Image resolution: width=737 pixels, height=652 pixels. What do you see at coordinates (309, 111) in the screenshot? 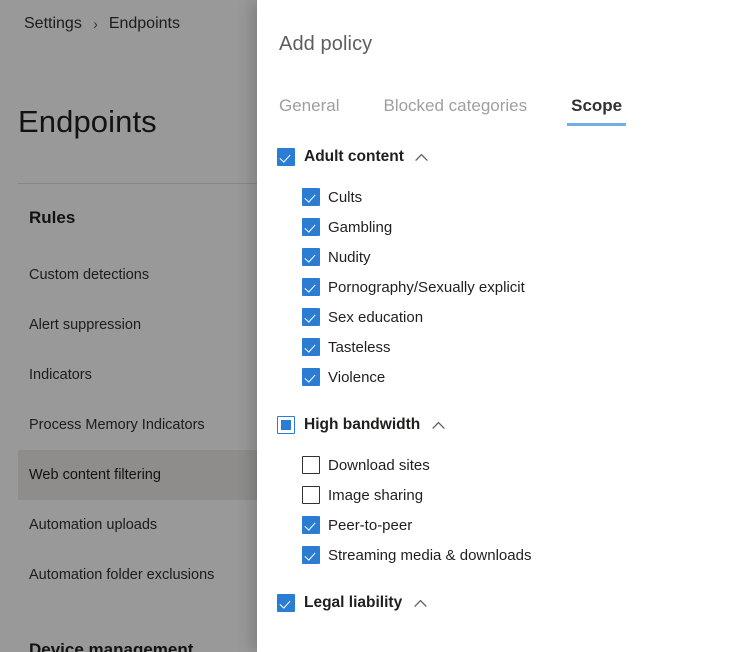
I see `tab-general: General` at bounding box center [309, 111].